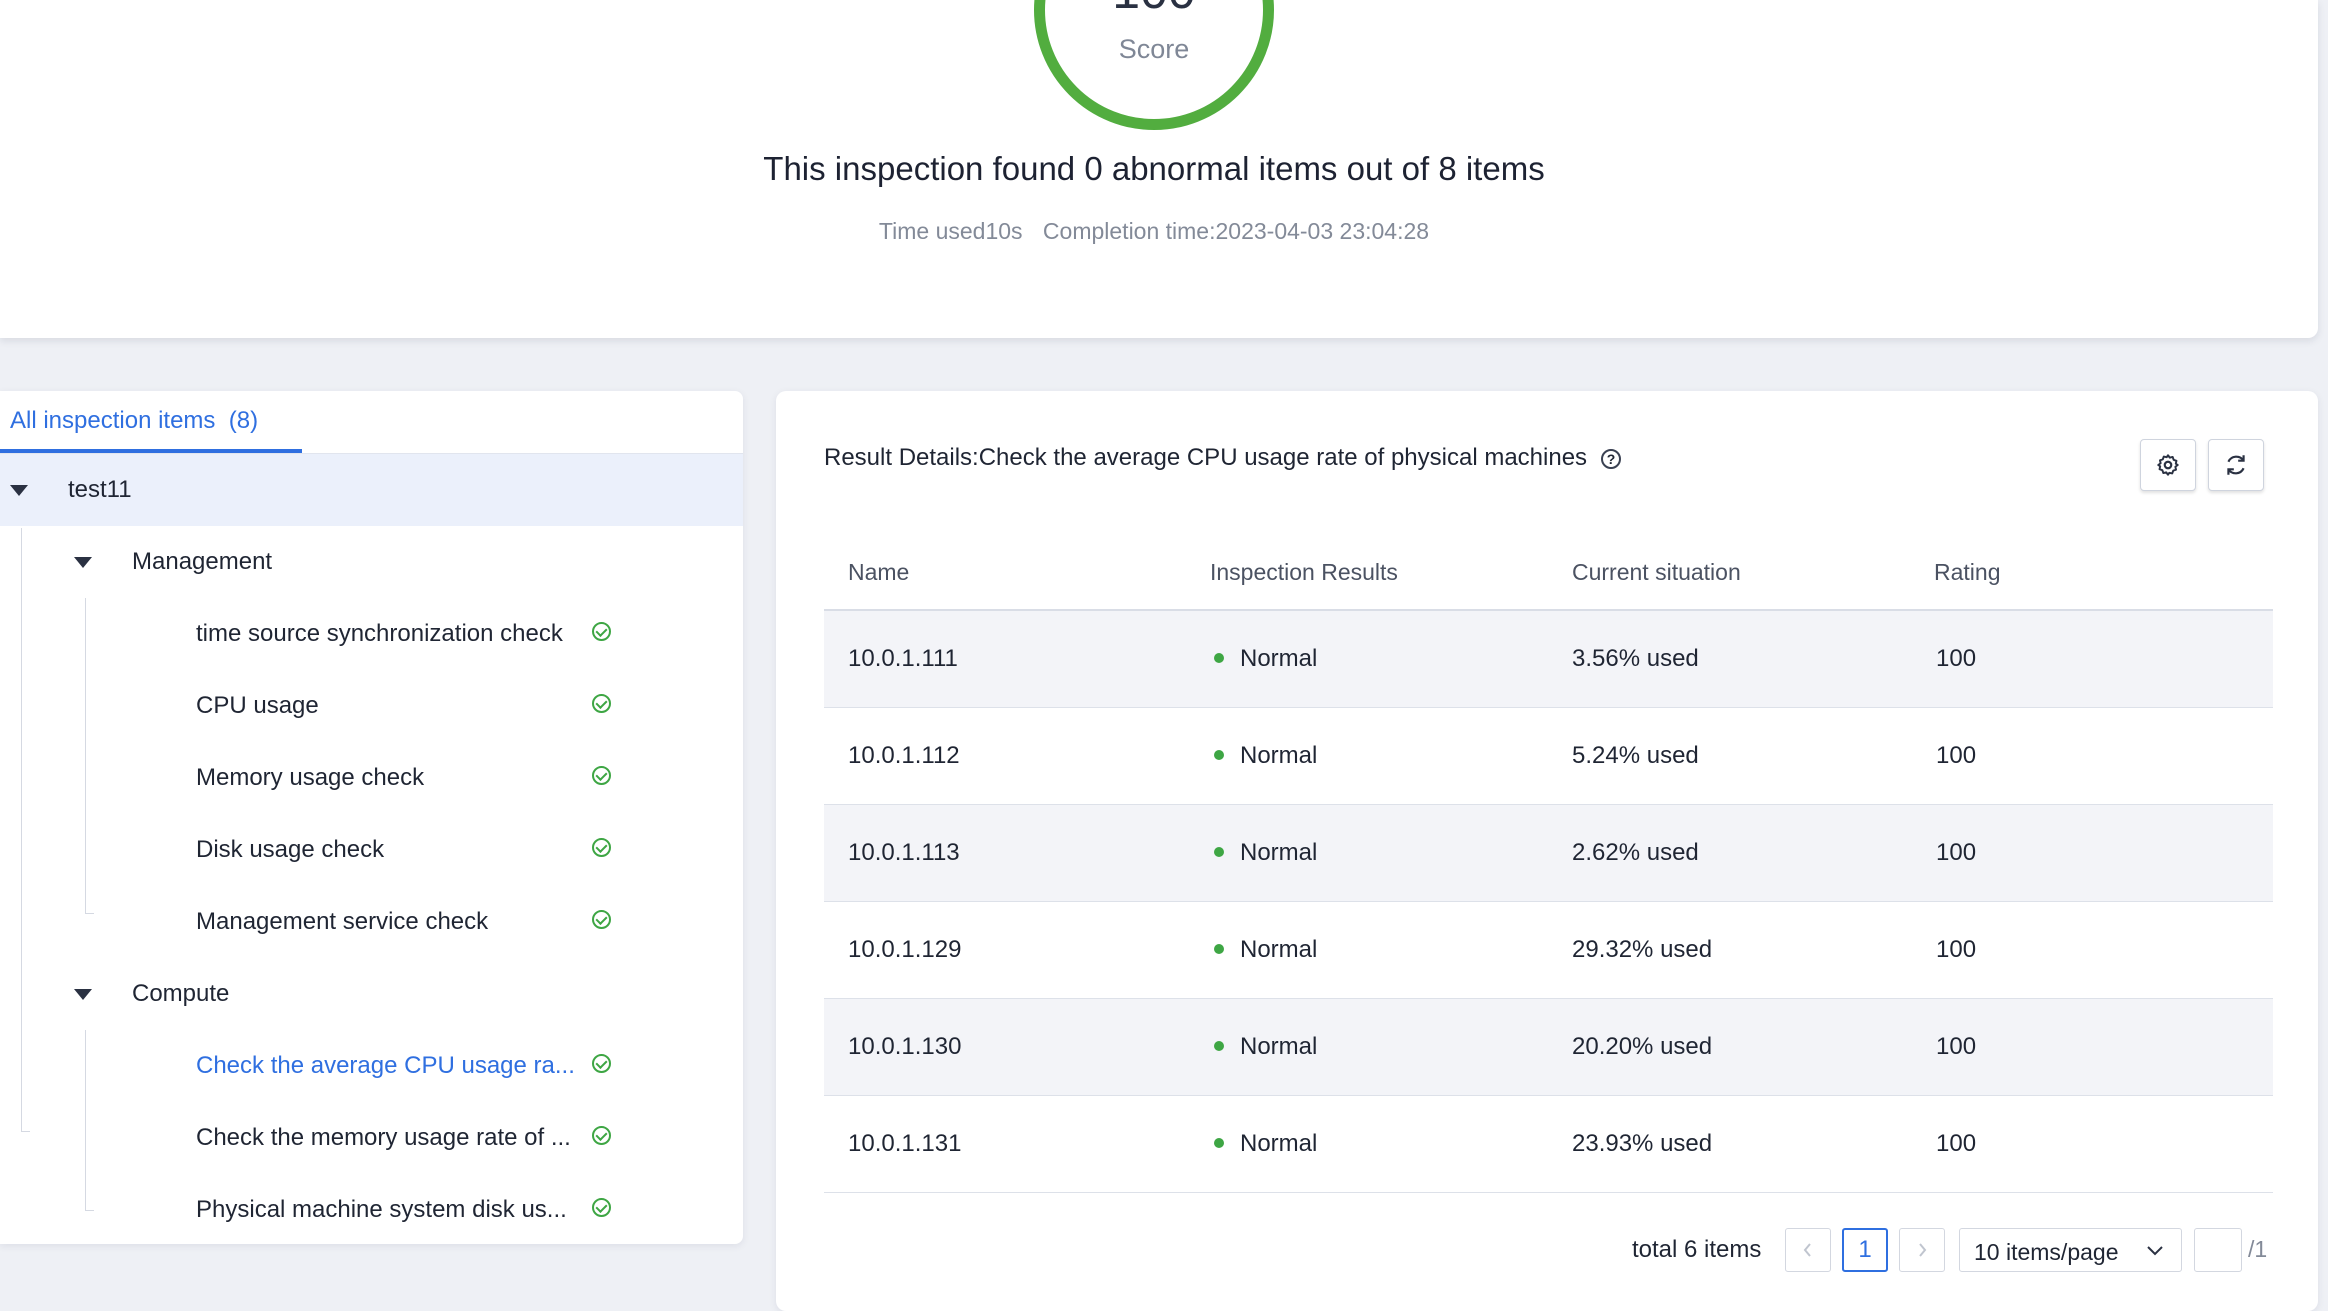  I want to click on tree-node-management: Management, so click(371, 562).